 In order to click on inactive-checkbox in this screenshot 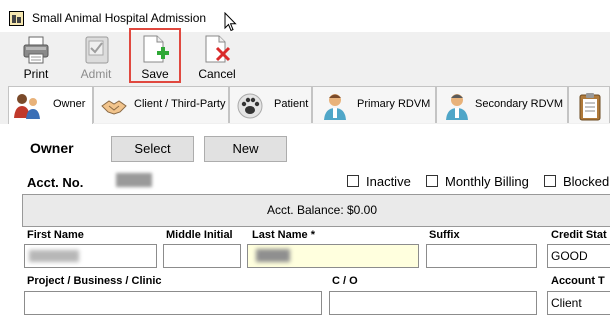, I will do `click(353, 181)`.